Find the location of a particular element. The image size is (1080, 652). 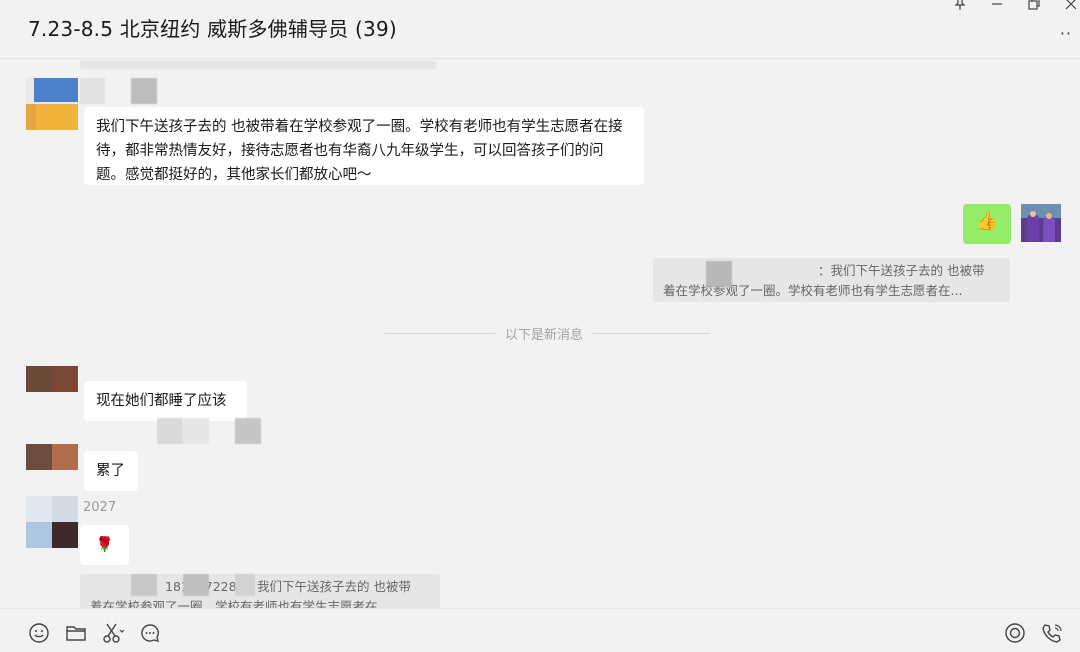

chat-header: 7.23-8.5 北京纽约 威斯多佛辅导员 (39) ·· is located at coordinates (540, 29).